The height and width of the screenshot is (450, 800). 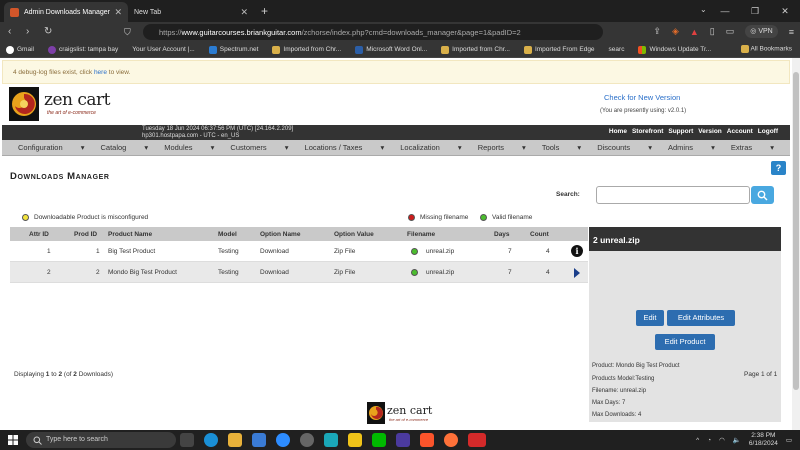 What do you see at coordinates (709, 440) in the screenshot?
I see `network-icon: ◔` at bounding box center [709, 440].